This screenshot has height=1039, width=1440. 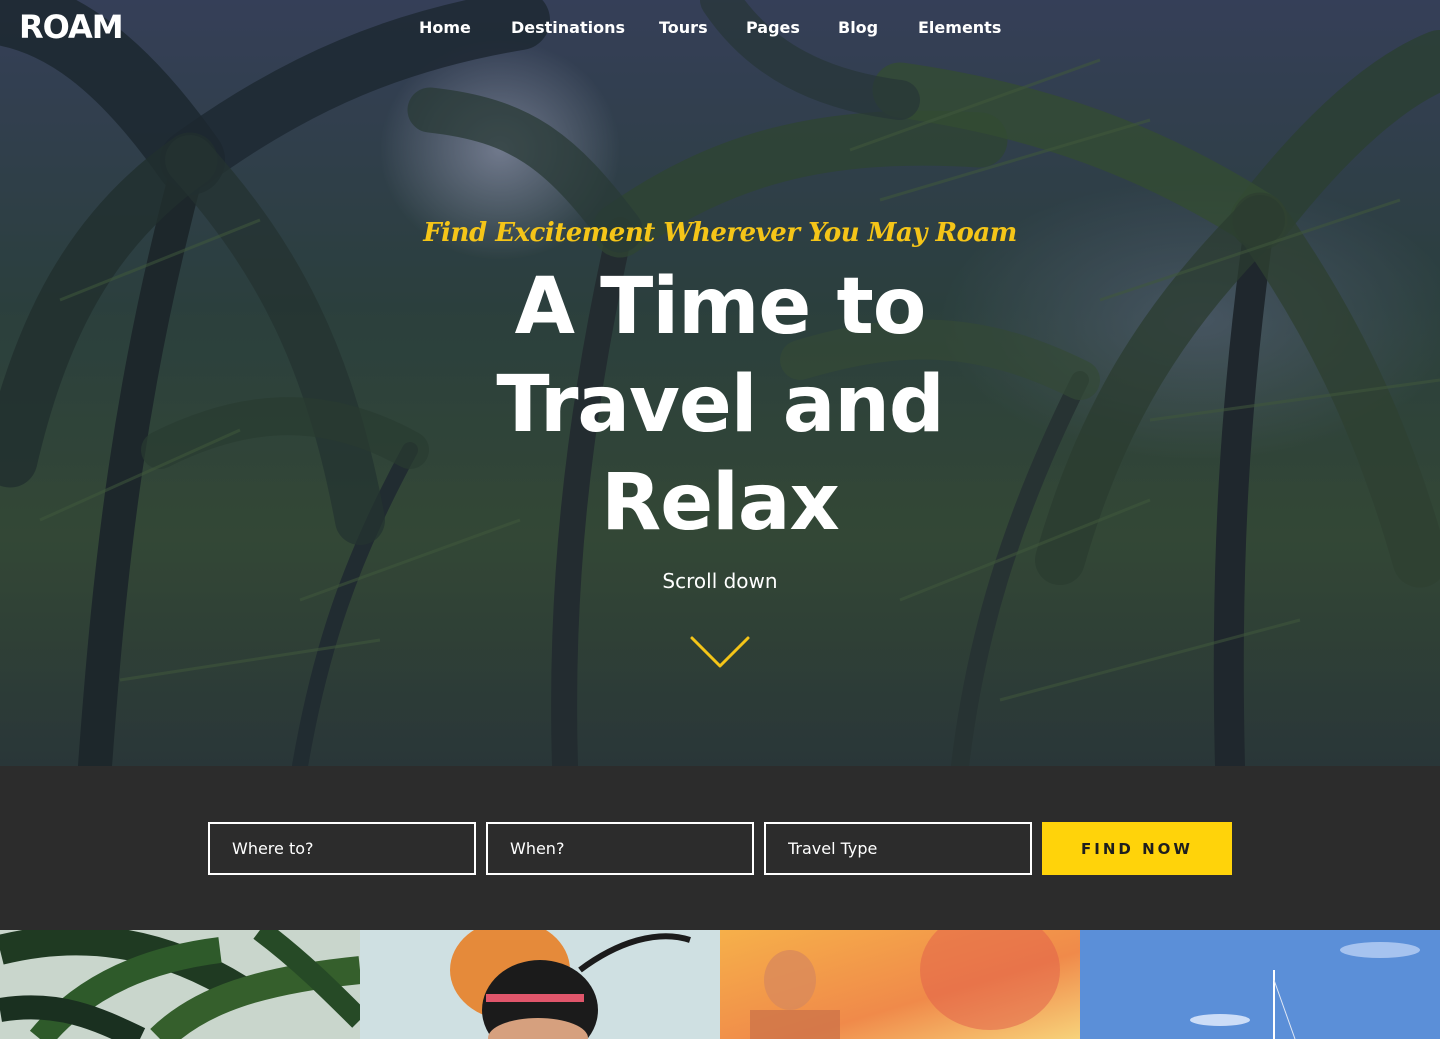 I want to click on hero-tagline: Find Excitement Wherever You May Roam, so click(x=720, y=233).